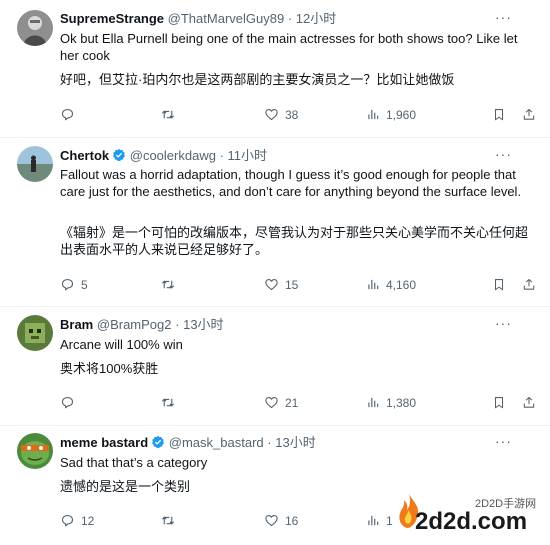 This screenshot has width=550, height=545. I want to click on action-bar: 38 1,960, so click(297, 116).